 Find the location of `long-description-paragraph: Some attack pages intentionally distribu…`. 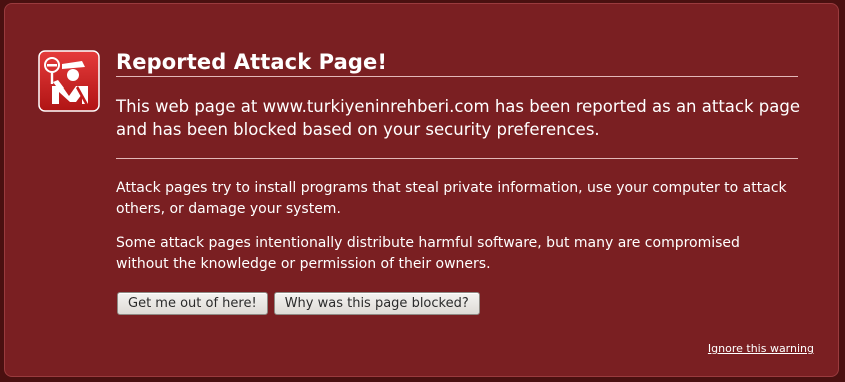

long-description-paragraph: Some attack pages intentionally distribu… is located at coordinates (428, 253).